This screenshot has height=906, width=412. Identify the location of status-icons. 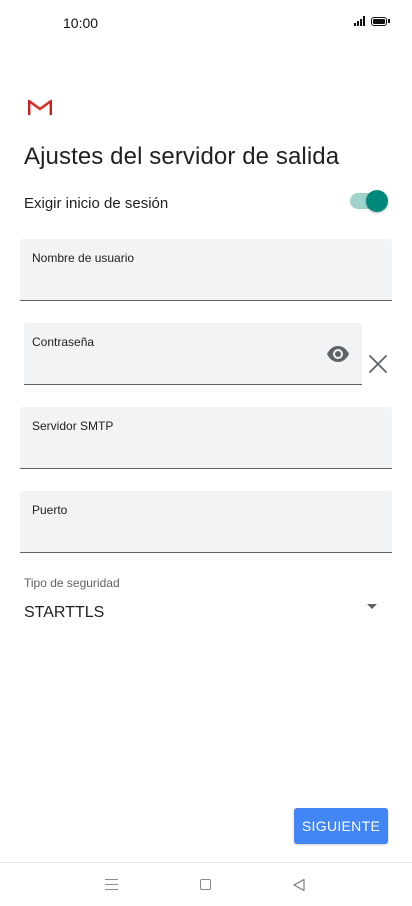
(372, 21).